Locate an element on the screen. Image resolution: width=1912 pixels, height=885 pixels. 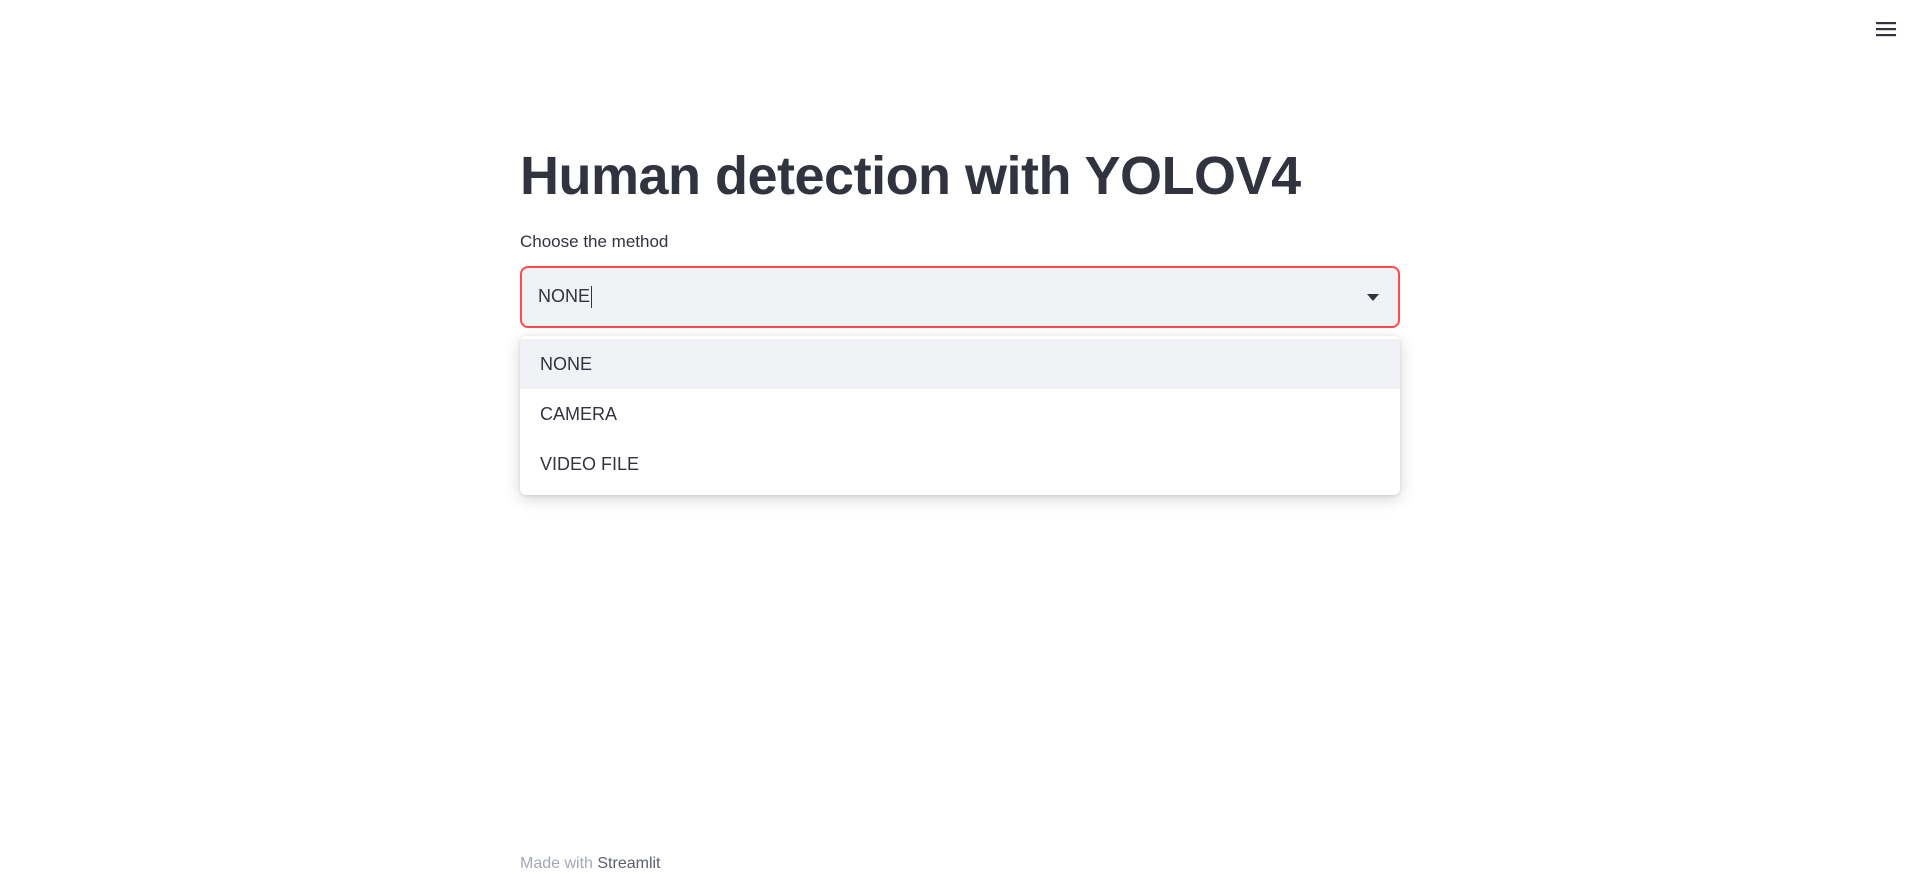
footer: Made with Streamlit is located at coordinates (590, 864).